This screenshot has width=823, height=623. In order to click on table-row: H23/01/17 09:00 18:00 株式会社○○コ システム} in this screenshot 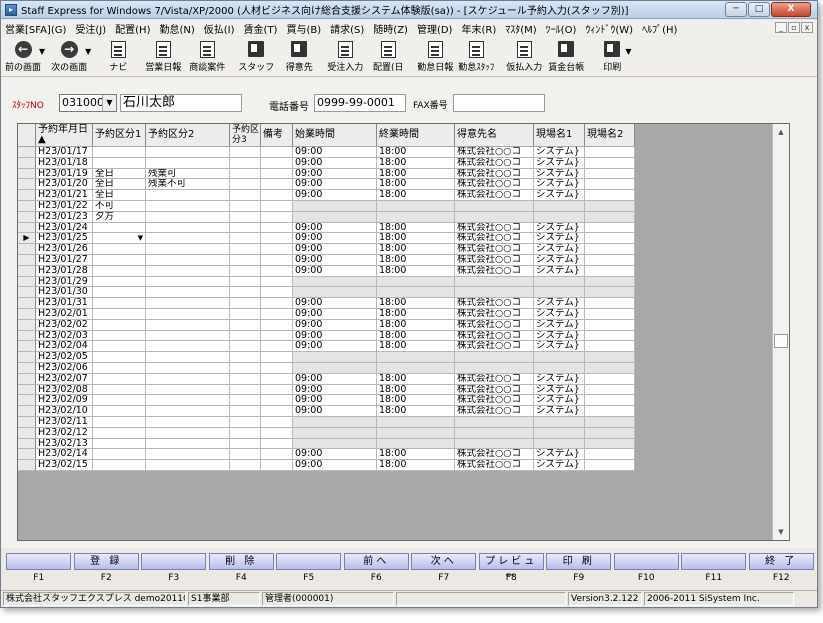, I will do `click(326, 152)`.